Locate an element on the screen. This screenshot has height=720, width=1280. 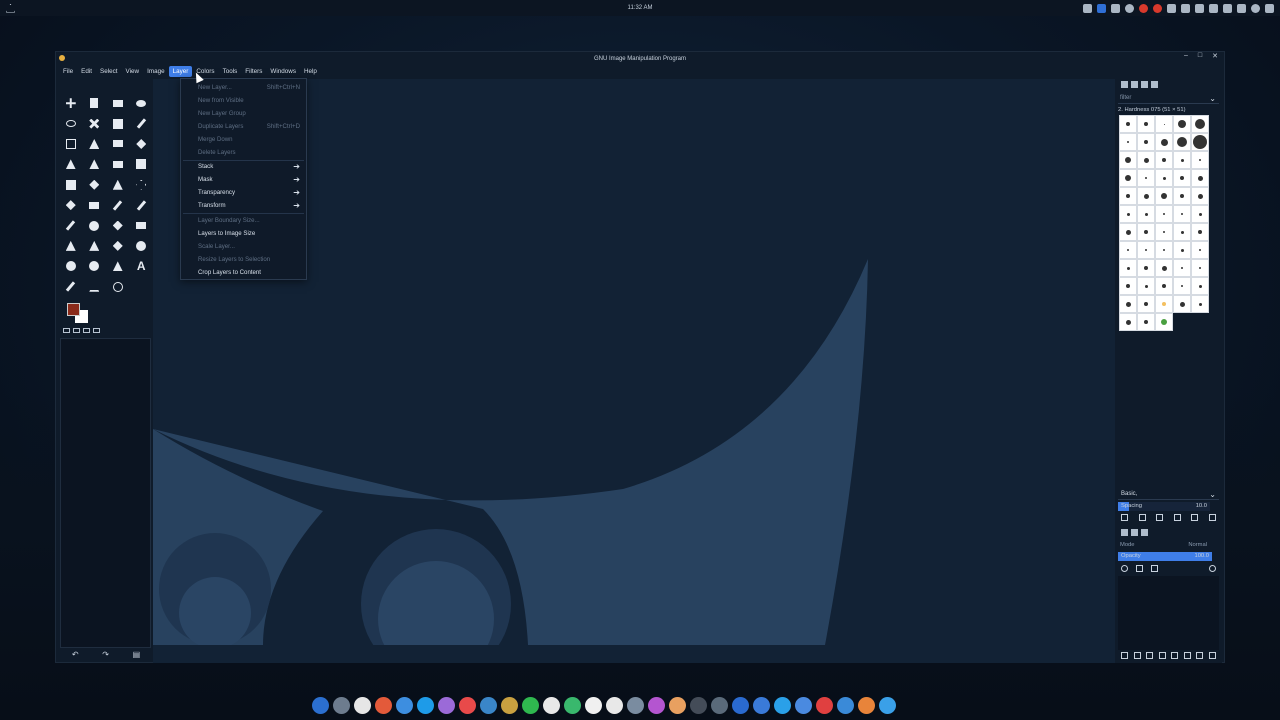
power-icon is located at coordinates (1269, 8).